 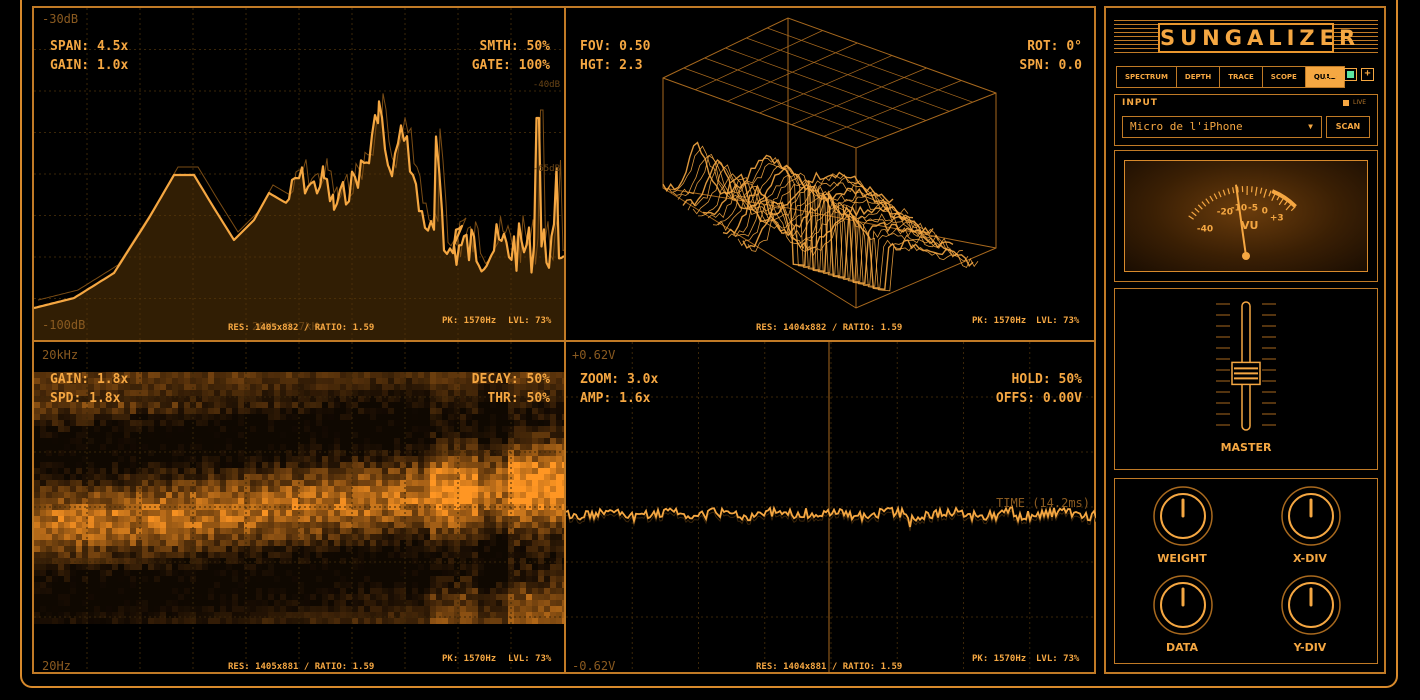 I want to click on trace-bottom-freq: 20Hz, so click(x=56, y=666).